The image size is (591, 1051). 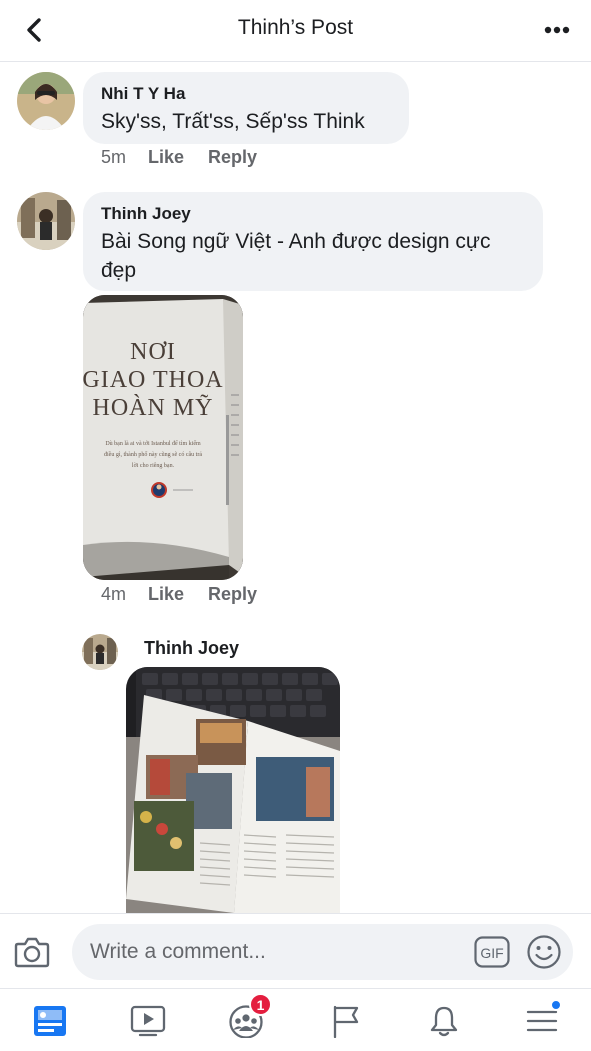 I want to click on notification-badge: 1, so click(x=260, y=1004).